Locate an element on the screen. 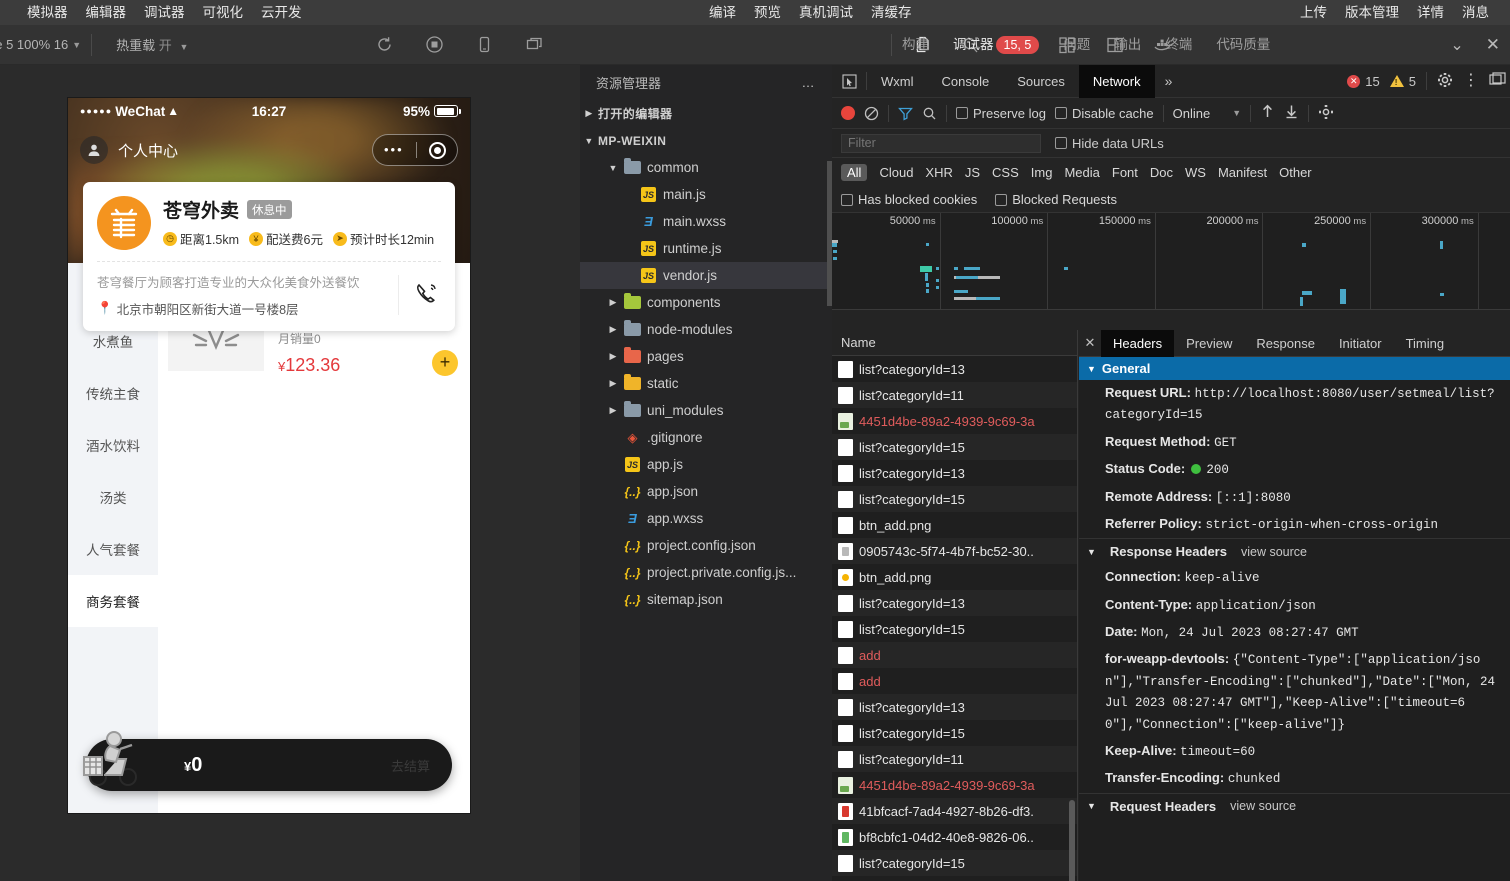  mobile-icon is located at coordinates (484, 45).